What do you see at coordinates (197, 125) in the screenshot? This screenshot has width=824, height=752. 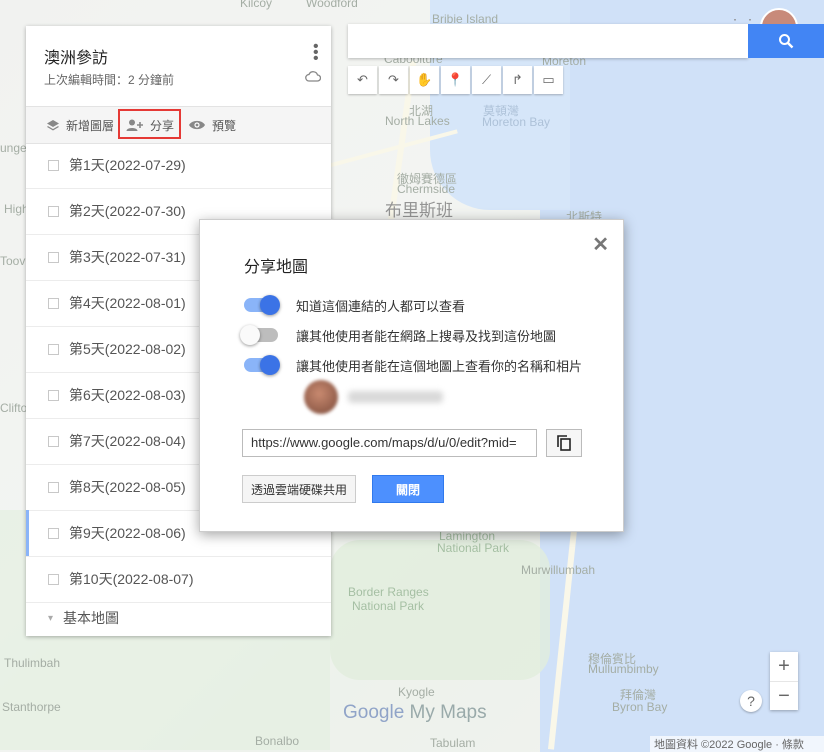 I see `eye-icon` at bounding box center [197, 125].